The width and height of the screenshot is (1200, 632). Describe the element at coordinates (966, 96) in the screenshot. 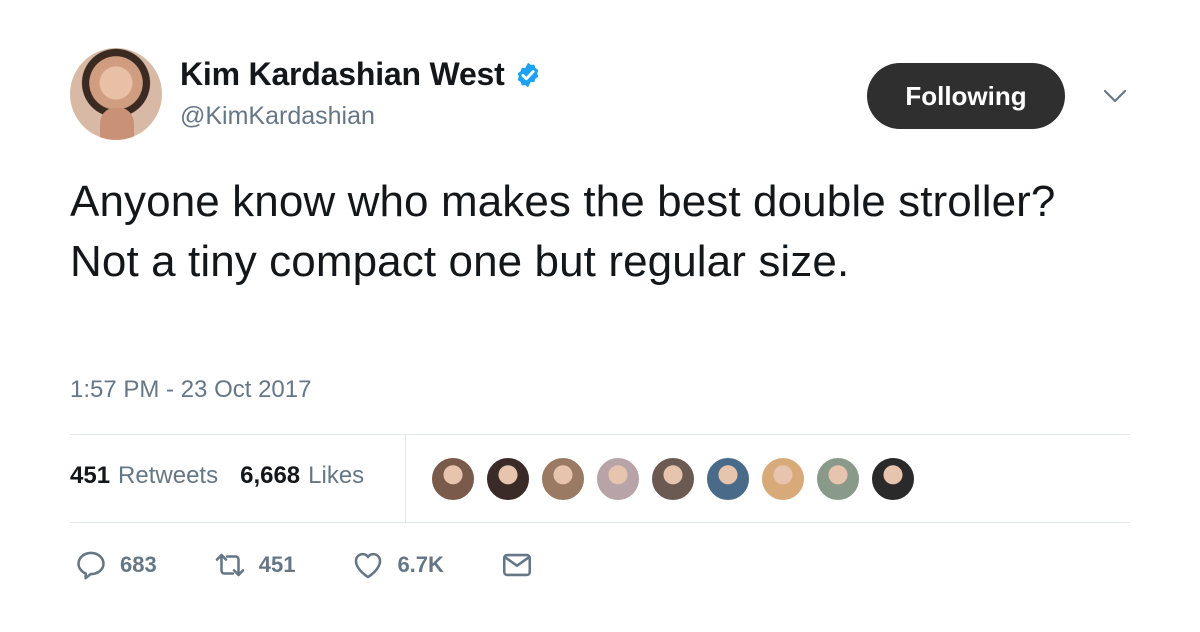

I see `following-button: Following` at that location.